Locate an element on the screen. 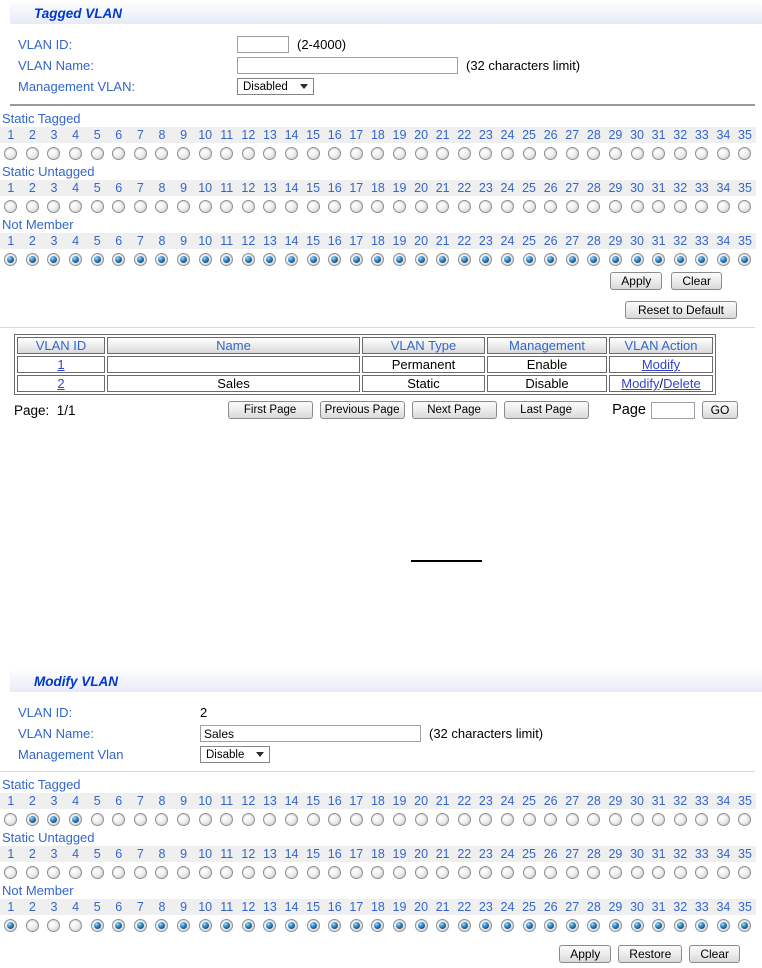 This screenshot has height=968, width=762. modify-link: Modify is located at coordinates (661, 364).